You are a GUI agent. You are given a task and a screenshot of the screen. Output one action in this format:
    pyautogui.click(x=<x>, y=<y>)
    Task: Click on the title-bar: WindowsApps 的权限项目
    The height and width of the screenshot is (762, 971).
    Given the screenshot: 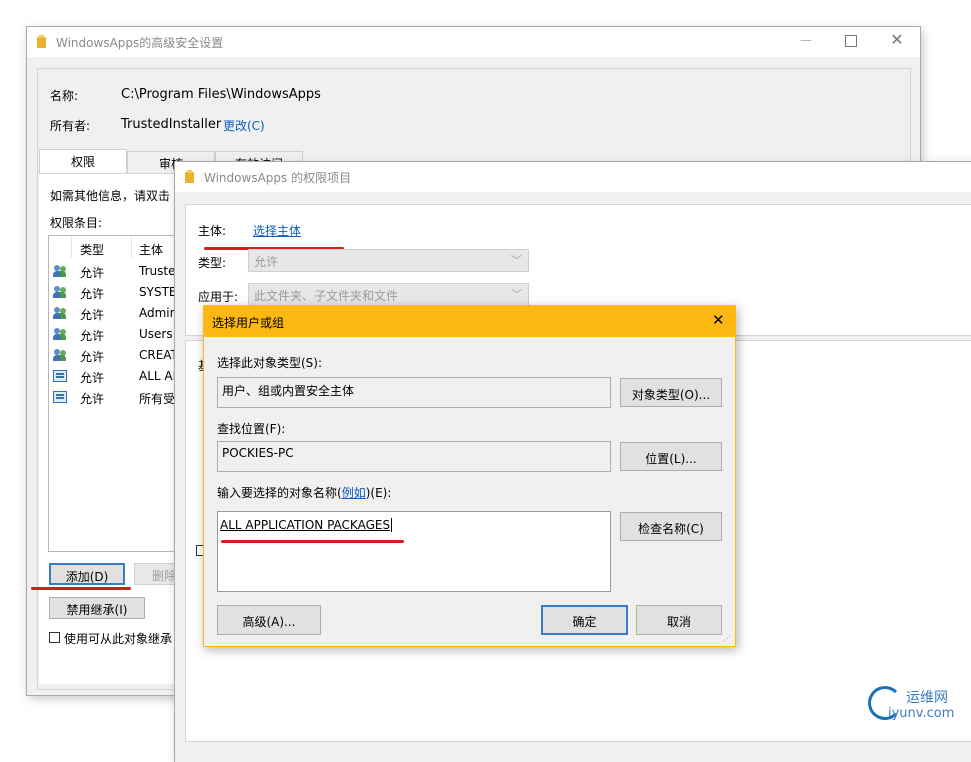 What is the action you would take?
    pyautogui.click(x=573, y=177)
    